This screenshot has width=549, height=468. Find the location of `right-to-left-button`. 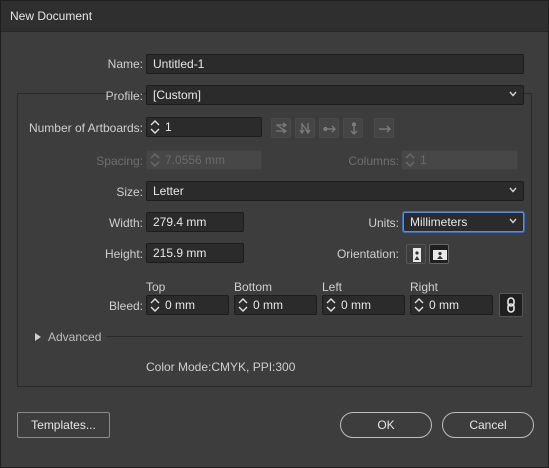

right-to-left-button is located at coordinates (384, 128).